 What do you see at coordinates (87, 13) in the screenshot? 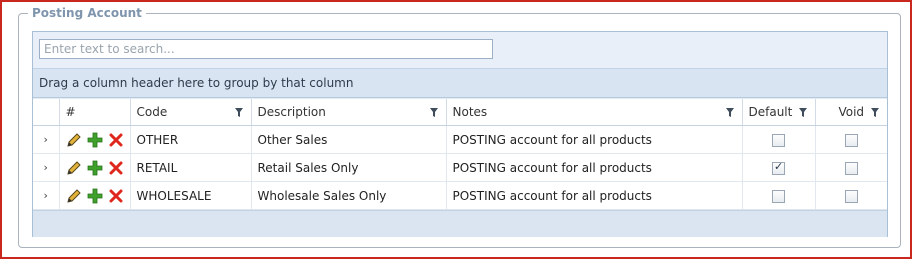
I see `panel-title: Posting Account` at bounding box center [87, 13].